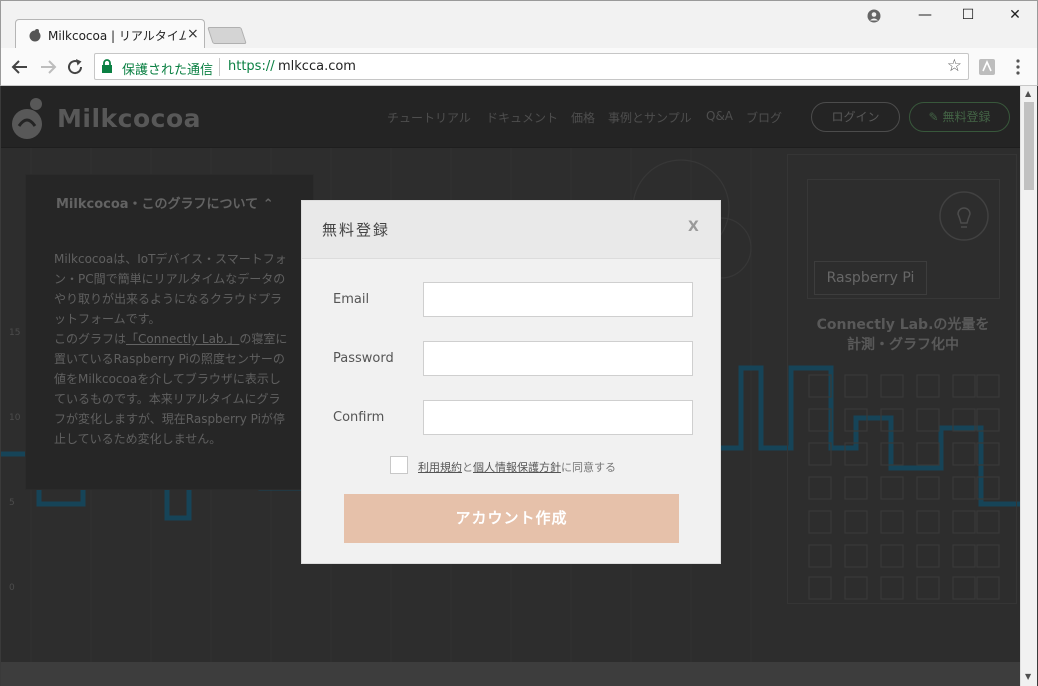 Image resolution: width=1038 pixels, height=686 pixels. What do you see at coordinates (193, 34) in the screenshot?
I see `tab-close-icon: ×` at bounding box center [193, 34].